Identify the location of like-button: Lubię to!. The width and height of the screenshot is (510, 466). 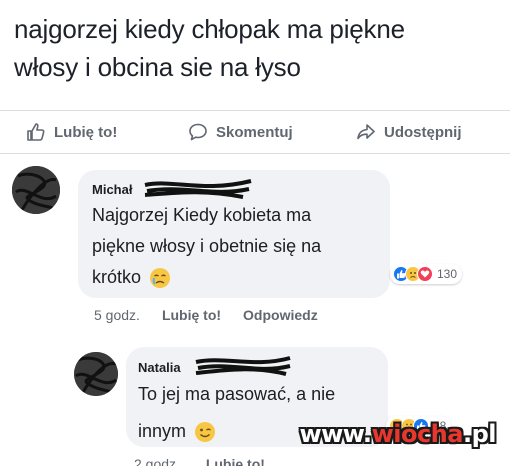
(71, 132).